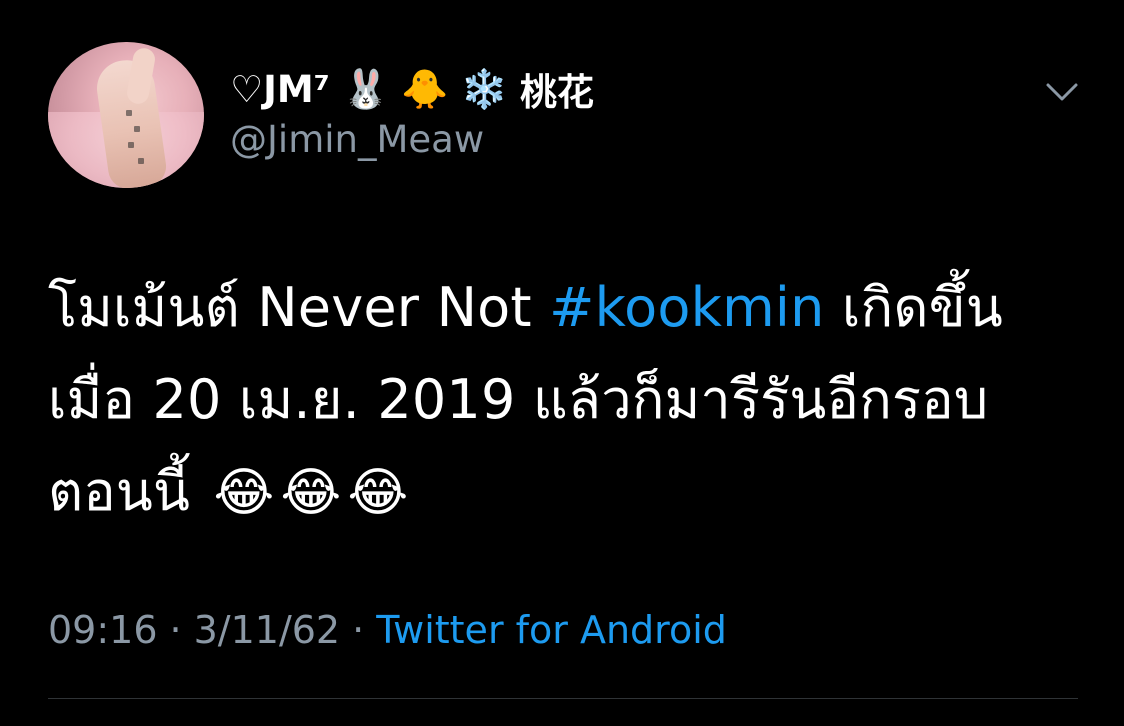 This screenshot has width=1124, height=726. I want to click on hashtag-link: #kookmin, so click(686, 307).